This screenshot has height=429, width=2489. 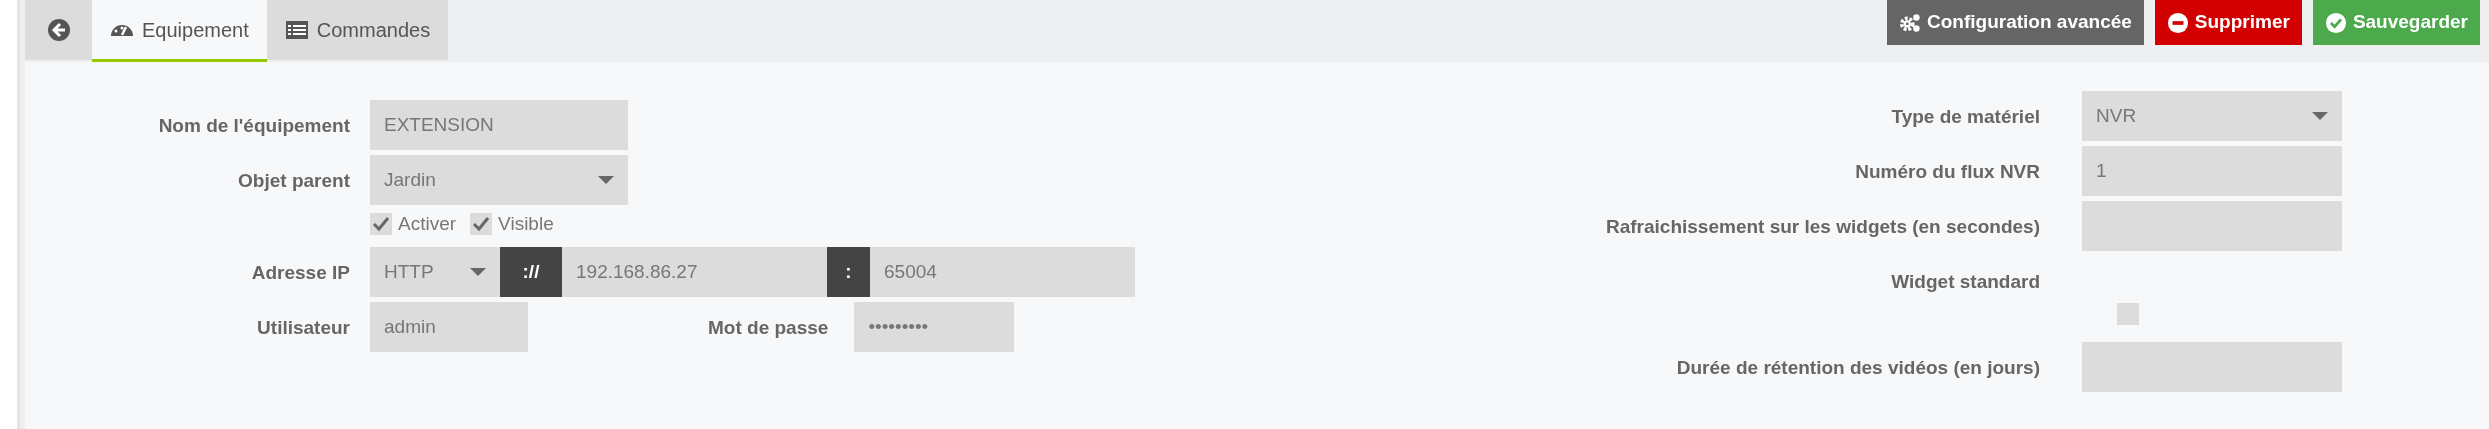 I want to click on field-label: Adresse IP, so click(x=300, y=273).